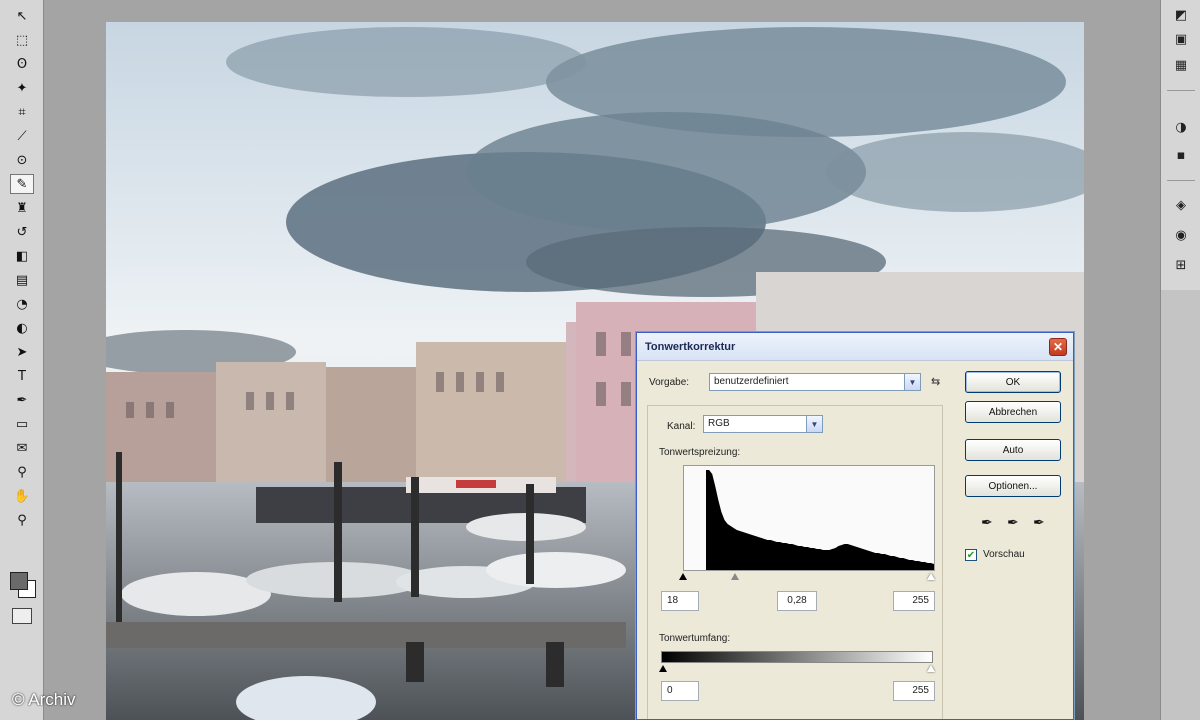  What do you see at coordinates (22, 112) in the screenshot?
I see `crop-tool-icon: ⌗` at bounding box center [22, 112].